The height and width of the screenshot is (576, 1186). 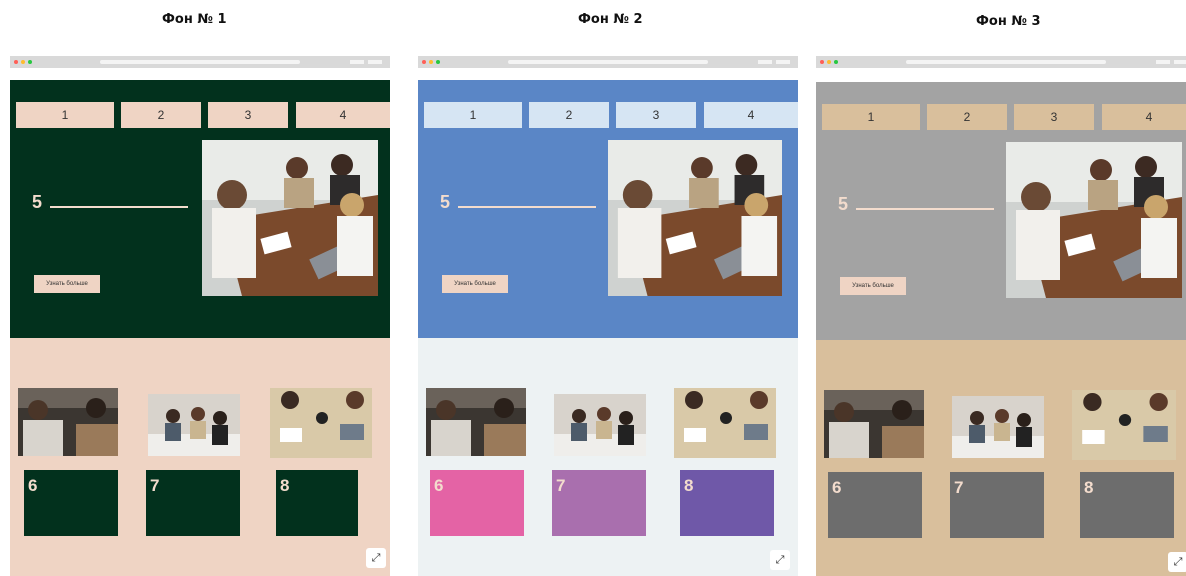 What do you see at coordinates (610, 19) in the screenshot?
I see `panel-title-2: Фон № 2` at bounding box center [610, 19].